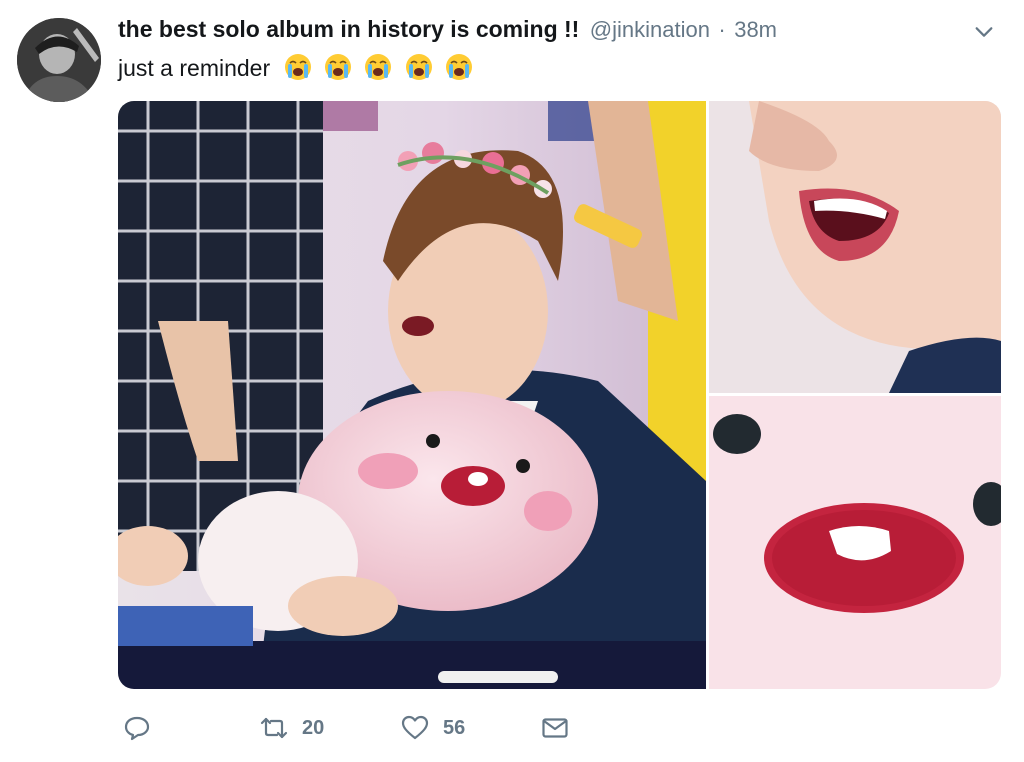 The height and width of the screenshot is (762, 1024). I want to click on tweet-text-content: just a reminder, so click(194, 68).